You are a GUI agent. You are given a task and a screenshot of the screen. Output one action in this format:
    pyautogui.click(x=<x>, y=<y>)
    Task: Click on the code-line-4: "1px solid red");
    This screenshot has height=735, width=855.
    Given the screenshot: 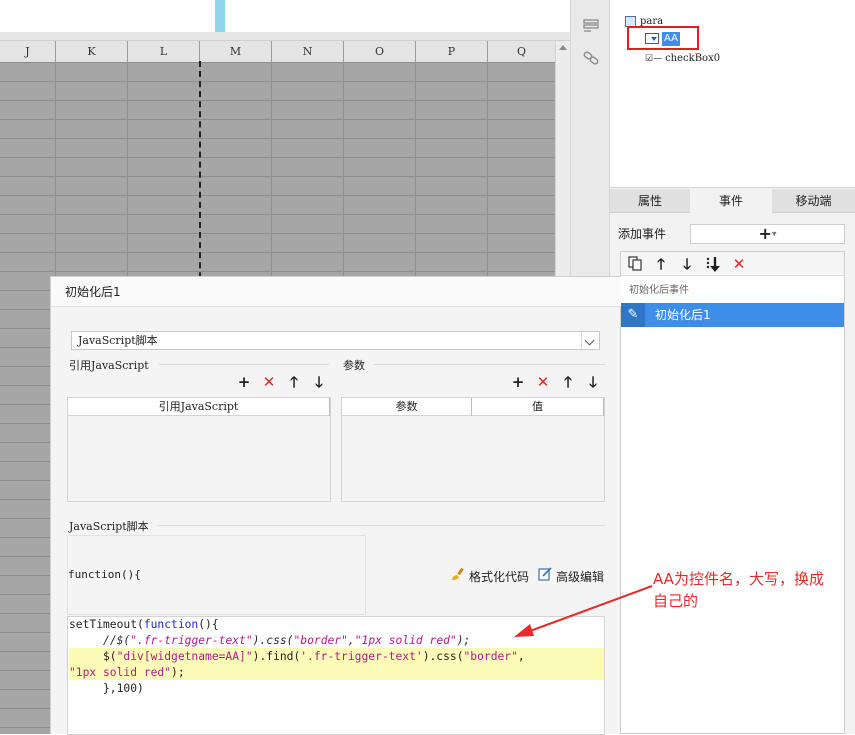 What is the action you would take?
    pyautogui.click(x=127, y=672)
    